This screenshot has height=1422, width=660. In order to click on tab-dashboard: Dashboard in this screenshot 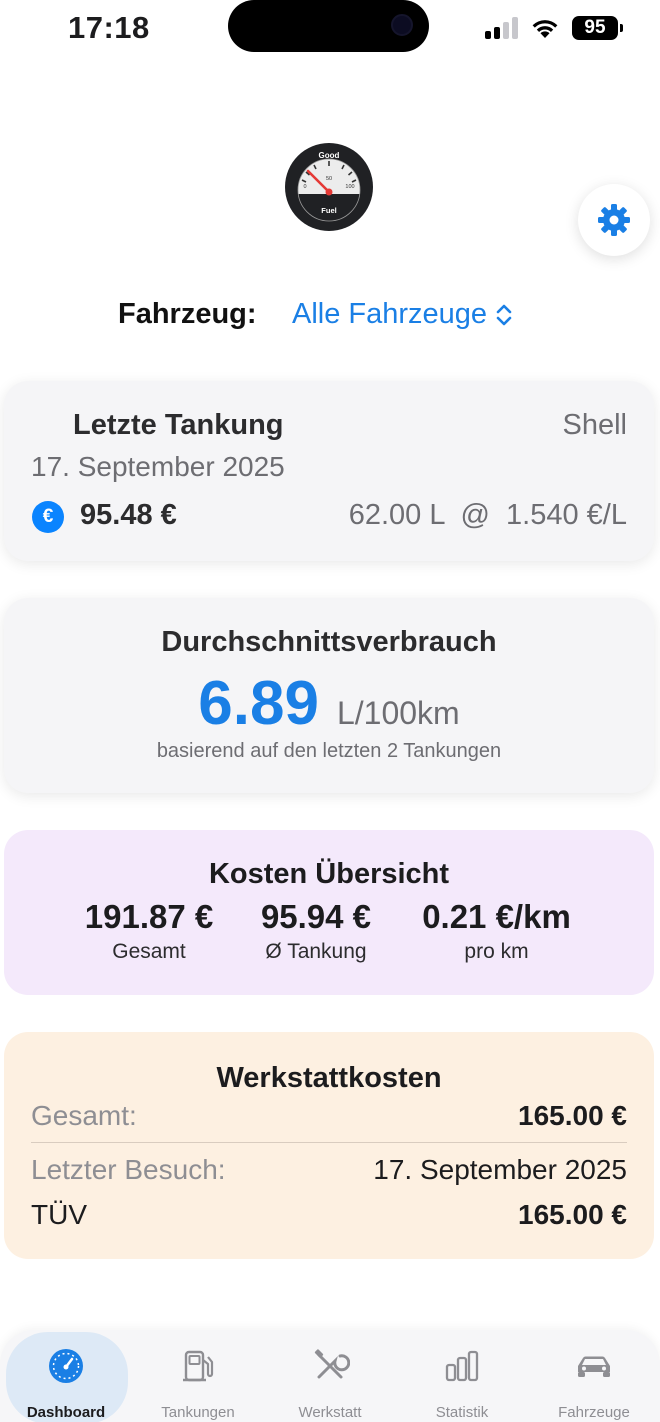, I will do `click(66, 1376)`.